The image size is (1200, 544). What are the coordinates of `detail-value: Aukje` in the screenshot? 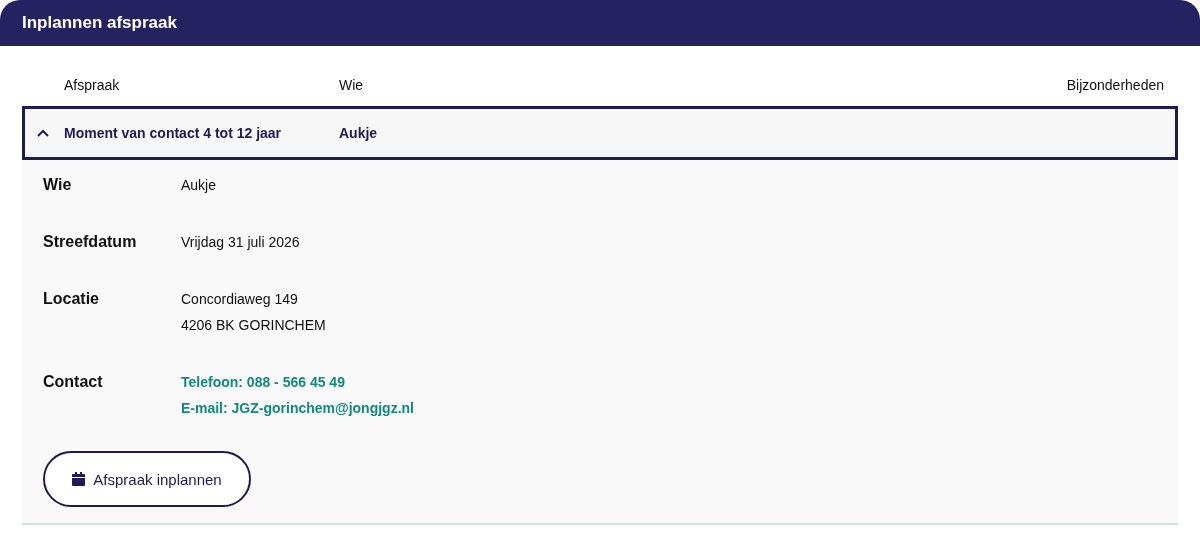 It's located at (199, 185).